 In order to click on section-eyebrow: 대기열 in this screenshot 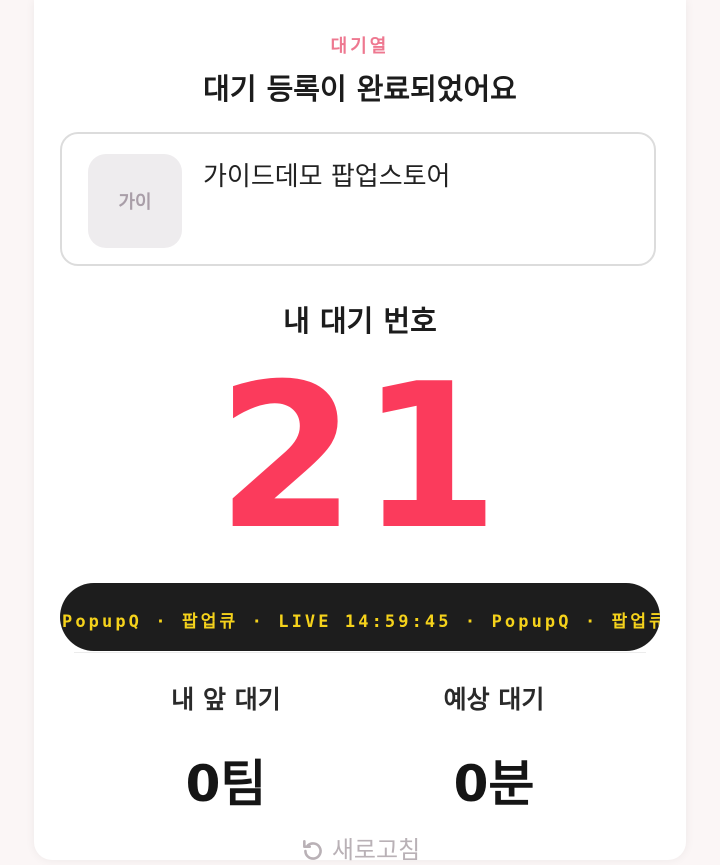, I will do `click(360, 46)`.